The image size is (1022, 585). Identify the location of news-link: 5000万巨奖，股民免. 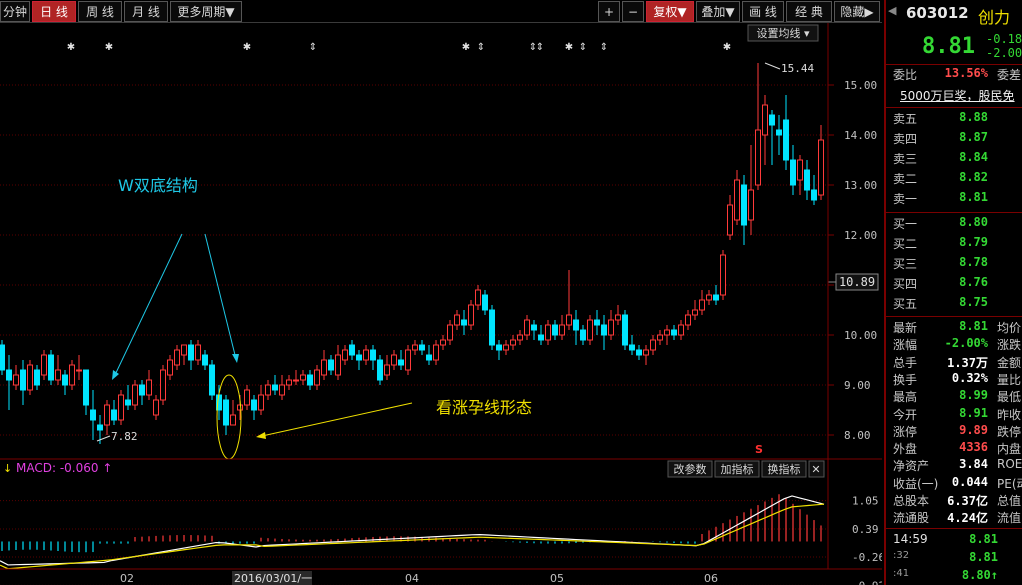
(954, 97).